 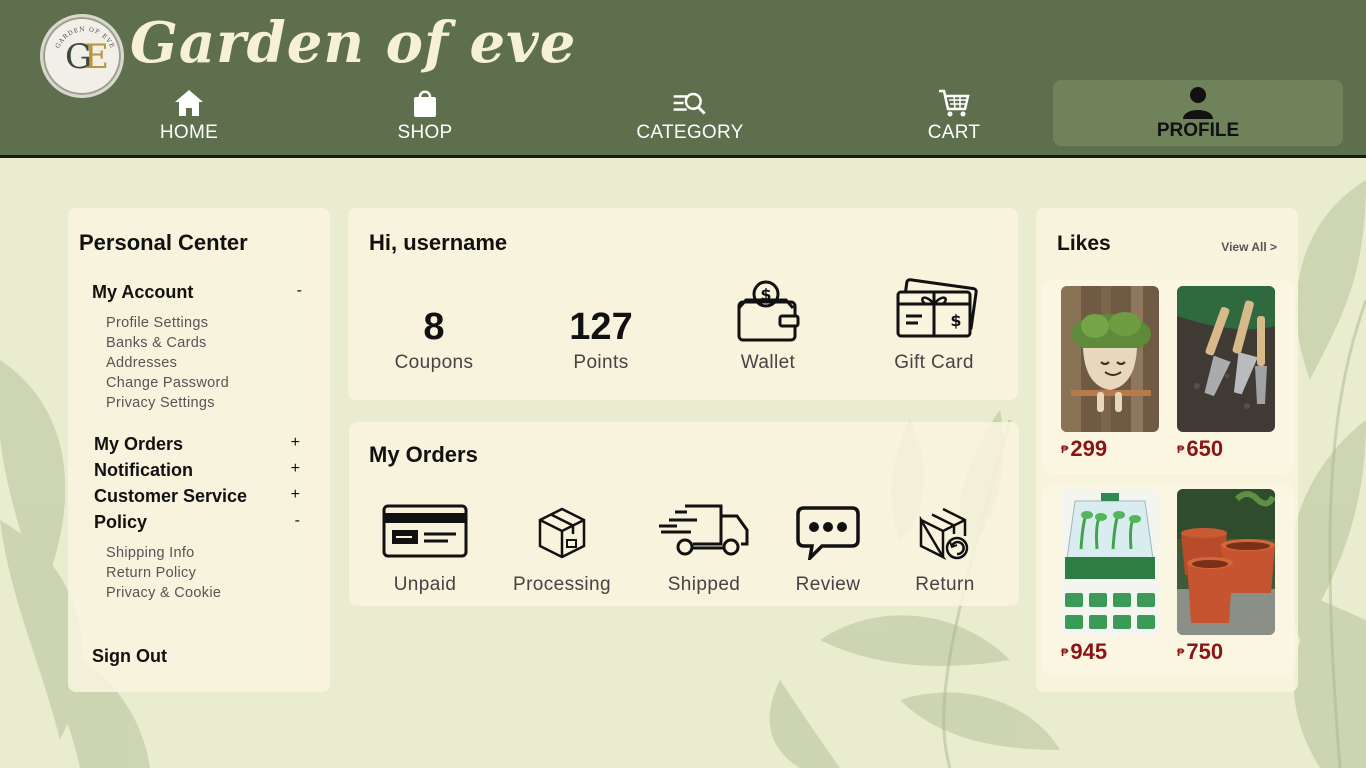 I want to click on product-card: ₱750, so click(x=1226, y=577).